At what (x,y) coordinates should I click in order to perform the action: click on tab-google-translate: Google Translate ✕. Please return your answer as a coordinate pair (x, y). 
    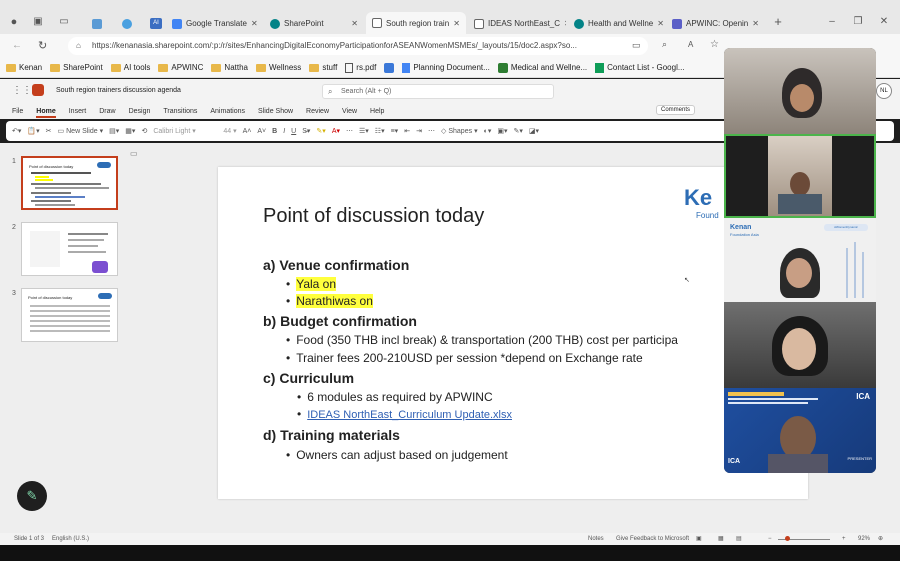
    Looking at the image, I should click on (214, 23).